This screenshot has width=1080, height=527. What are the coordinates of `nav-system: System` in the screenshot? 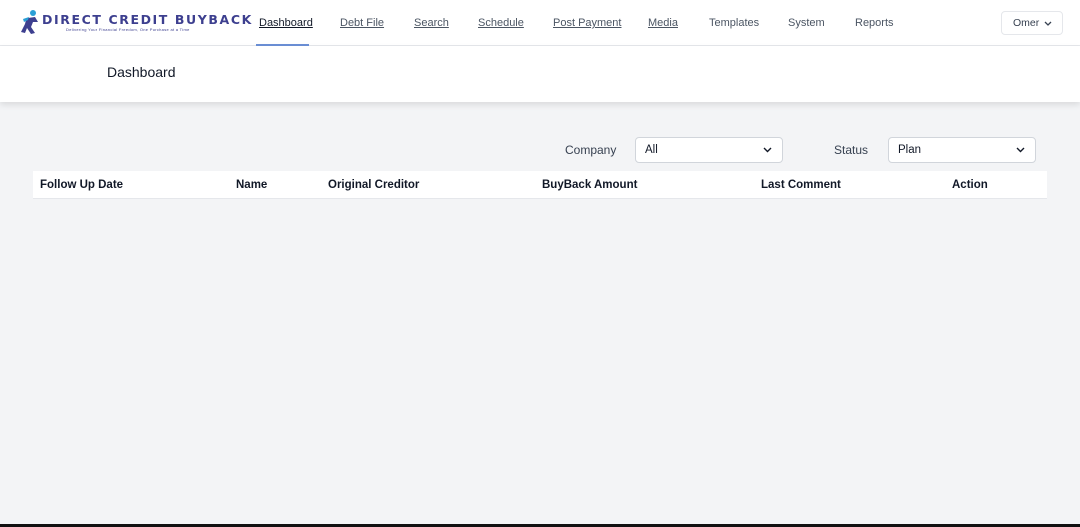 It's located at (806, 23).